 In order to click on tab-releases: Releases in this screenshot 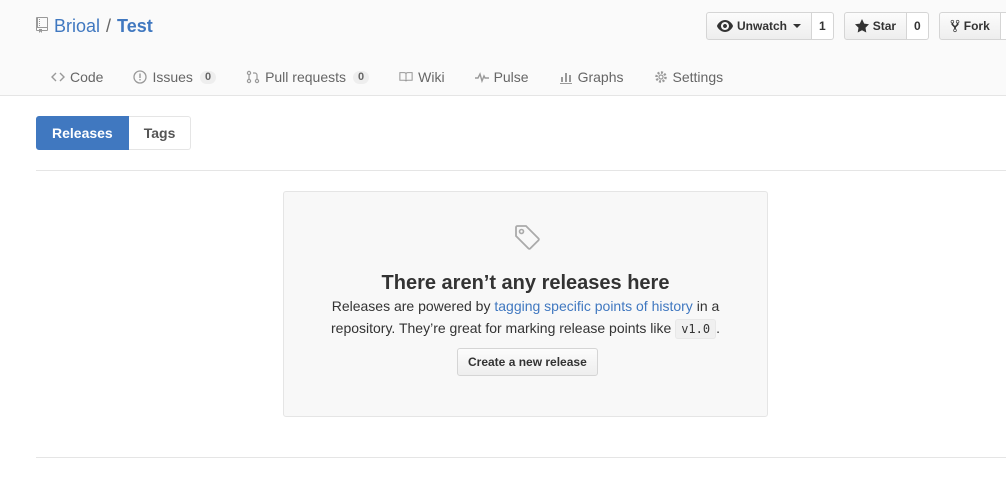, I will do `click(82, 133)`.